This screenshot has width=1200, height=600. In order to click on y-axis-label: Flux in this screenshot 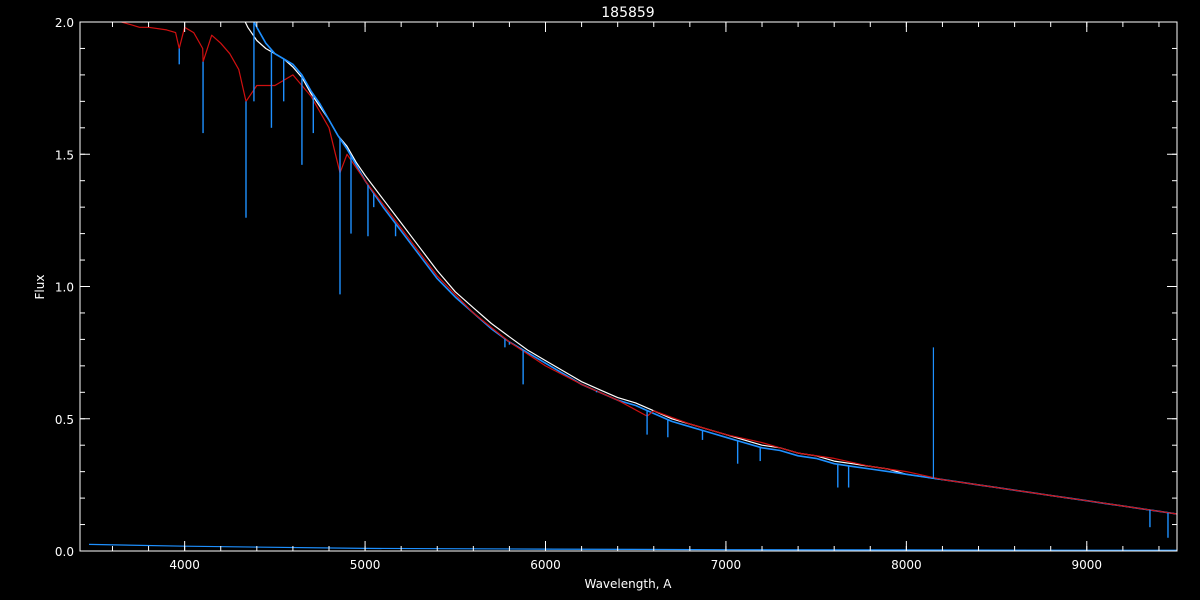, I will do `click(40, 287)`.